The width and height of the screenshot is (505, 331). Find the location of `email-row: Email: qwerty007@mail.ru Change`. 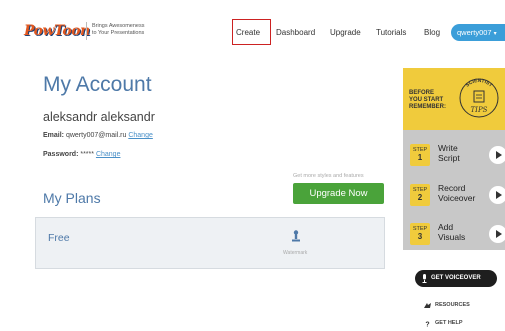

email-row: Email: qwerty007@mail.ru Change is located at coordinates (98, 135).